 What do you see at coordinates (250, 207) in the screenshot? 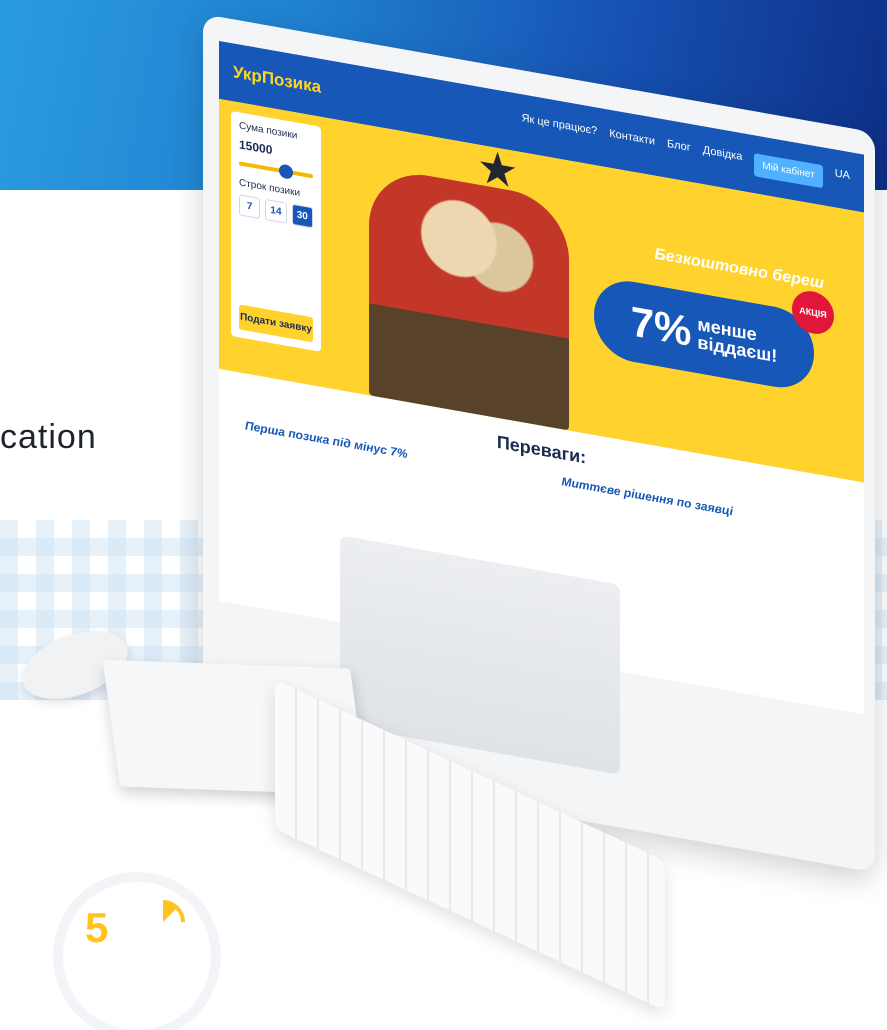
I see `term-option-7: 7` at bounding box center [250, 207].